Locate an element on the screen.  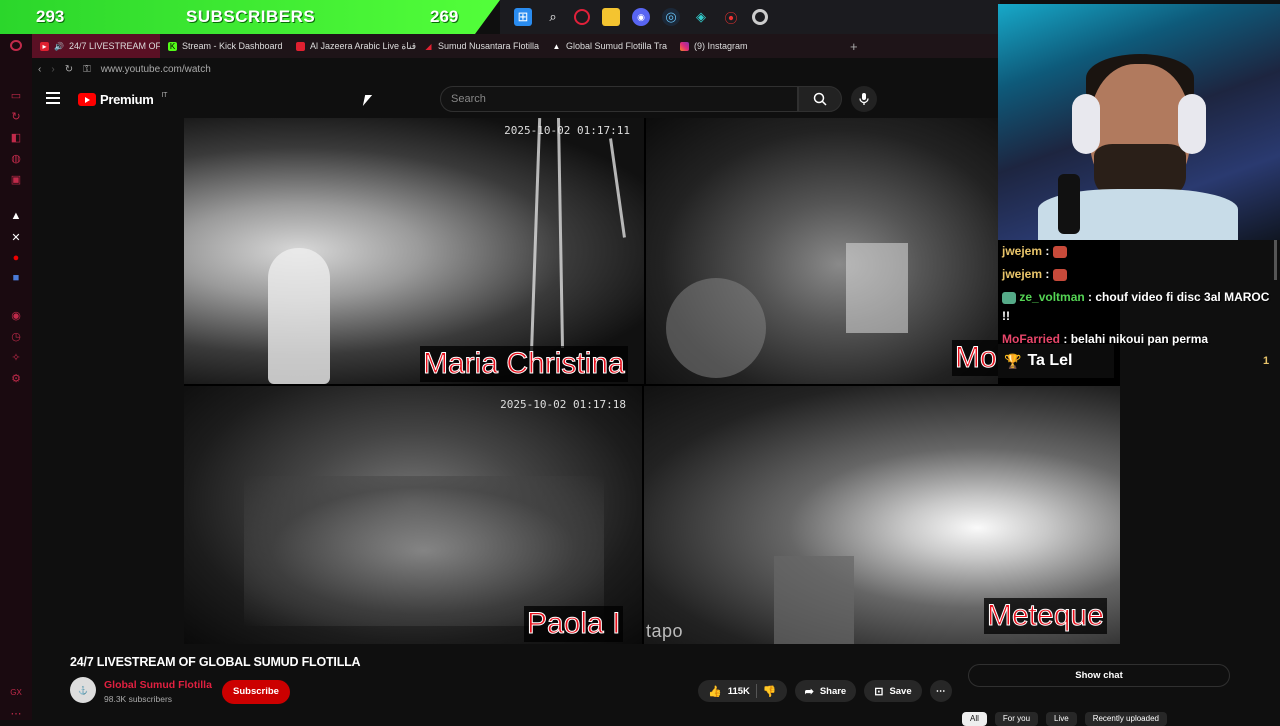
subscribe-button: Subscribe is located at coordinates (256, 692).